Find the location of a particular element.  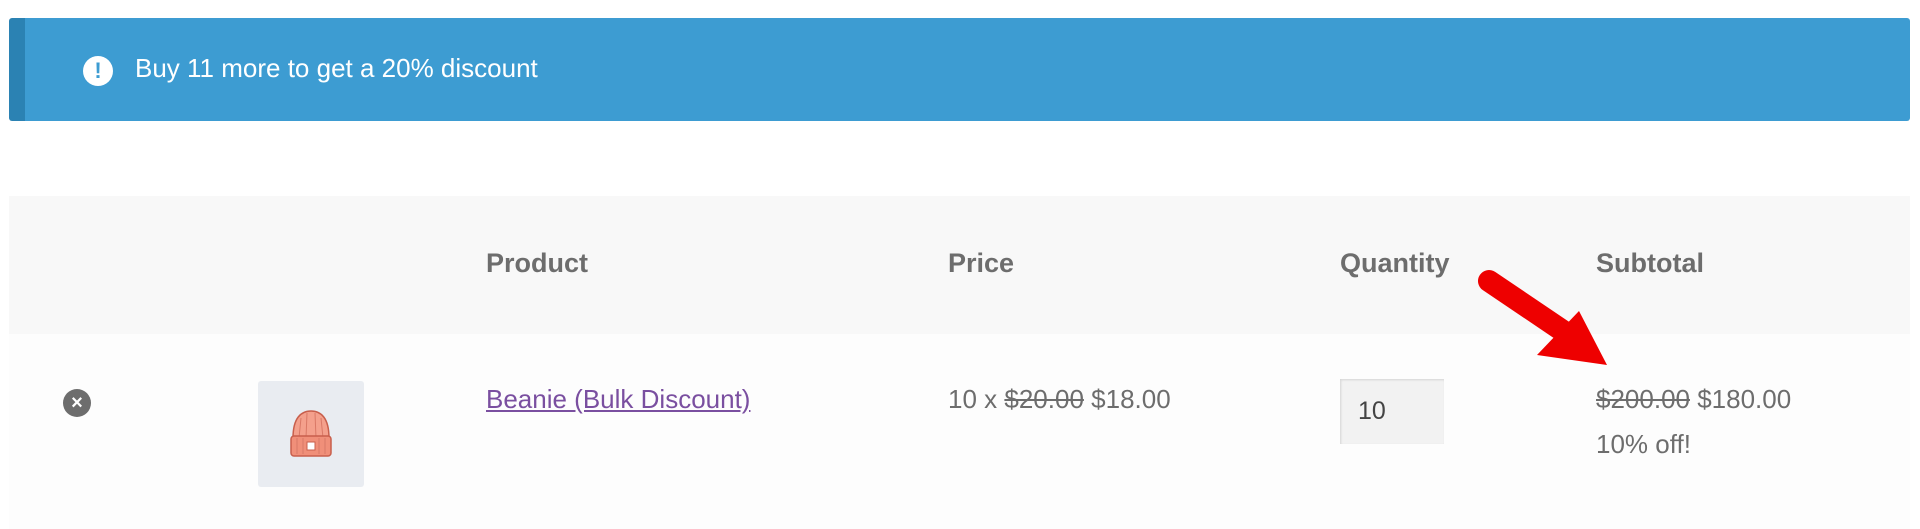

discount-note: 10% off! is located at coordinates (1643, 444).